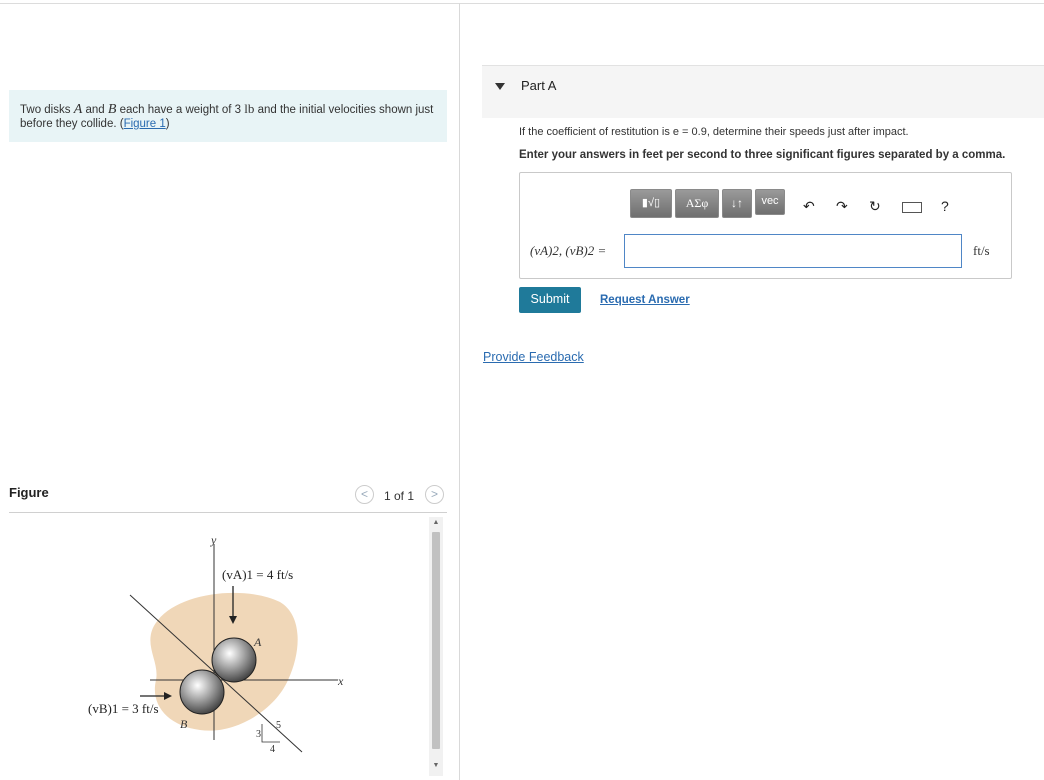  Describe the element at coordinates (272, 749) in the screenshot. I see `slope-4-label: 4` at that location.